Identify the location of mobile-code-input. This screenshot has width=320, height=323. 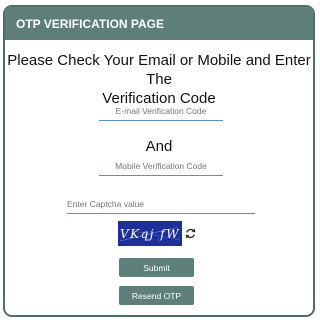
(161, 166).